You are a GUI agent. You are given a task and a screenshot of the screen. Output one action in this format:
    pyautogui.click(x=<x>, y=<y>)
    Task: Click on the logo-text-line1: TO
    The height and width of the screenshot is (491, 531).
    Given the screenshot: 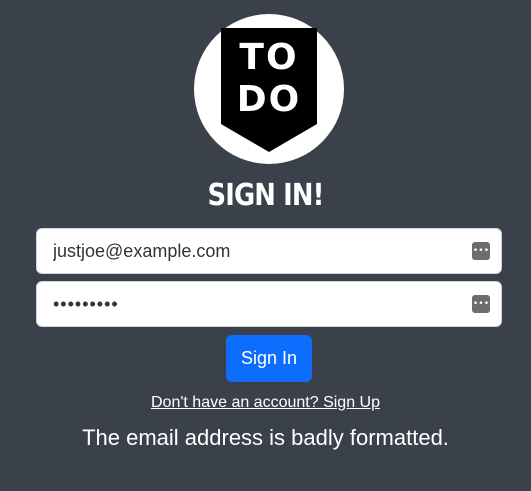 What is the action you would take?
    pyautogui.click(x=269, y=57)
    